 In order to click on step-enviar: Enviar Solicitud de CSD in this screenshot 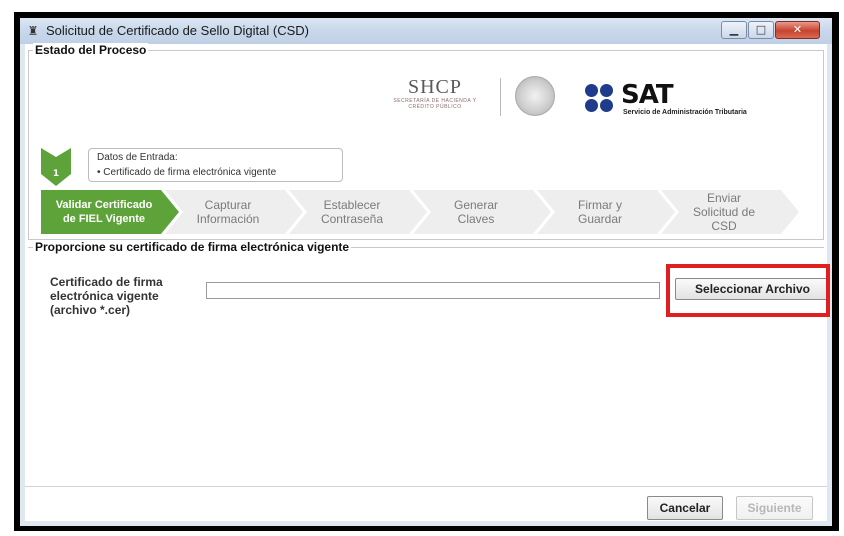, I will do `click(730, 212)`.